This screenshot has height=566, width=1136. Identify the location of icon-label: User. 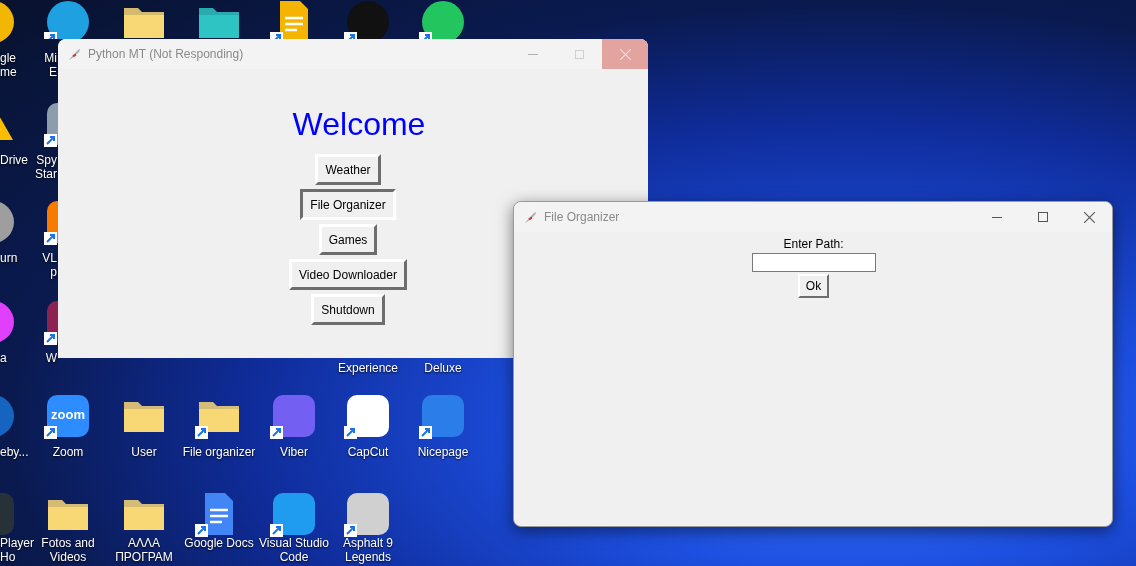
(144, 452).